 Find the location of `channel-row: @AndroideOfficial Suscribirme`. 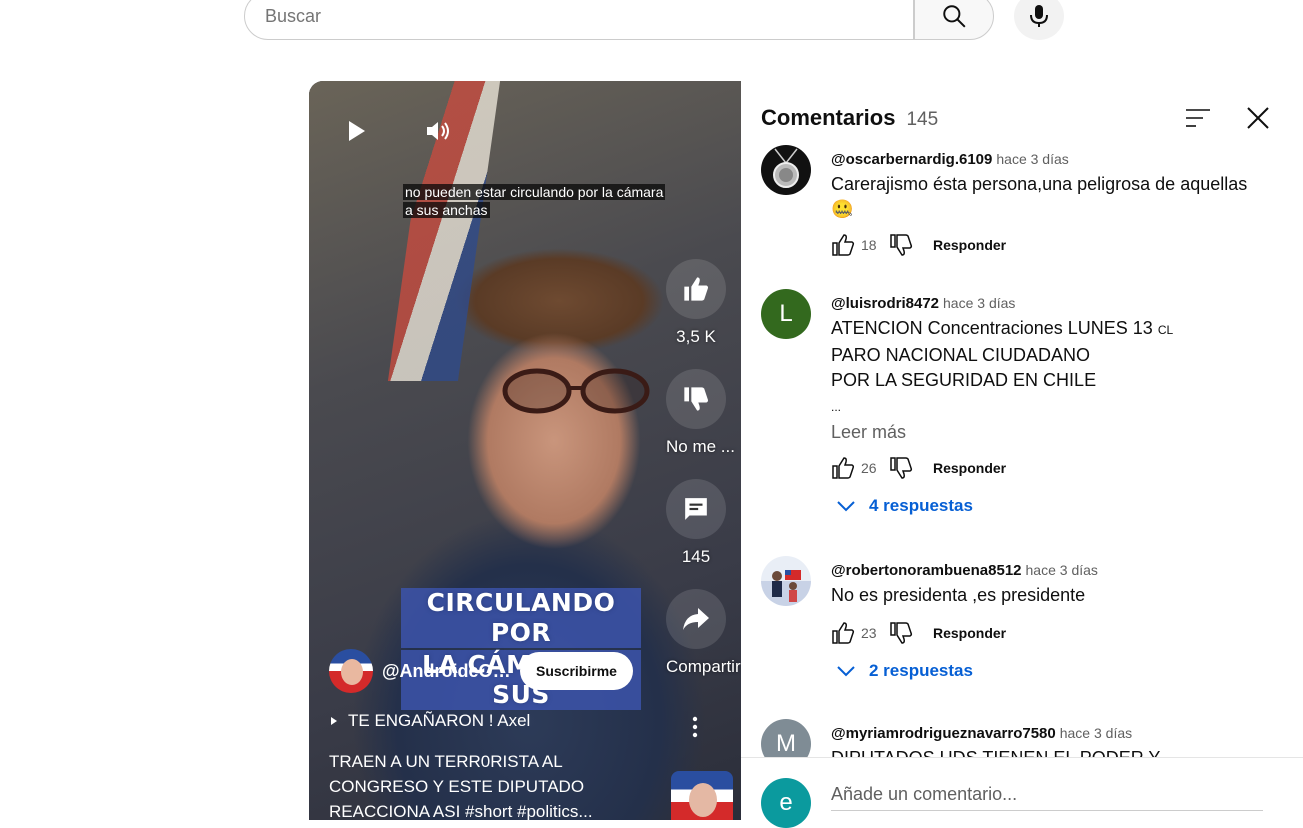

channel-row: @AndroideOfficial Suscribirme is located at coordinates (481, 671).